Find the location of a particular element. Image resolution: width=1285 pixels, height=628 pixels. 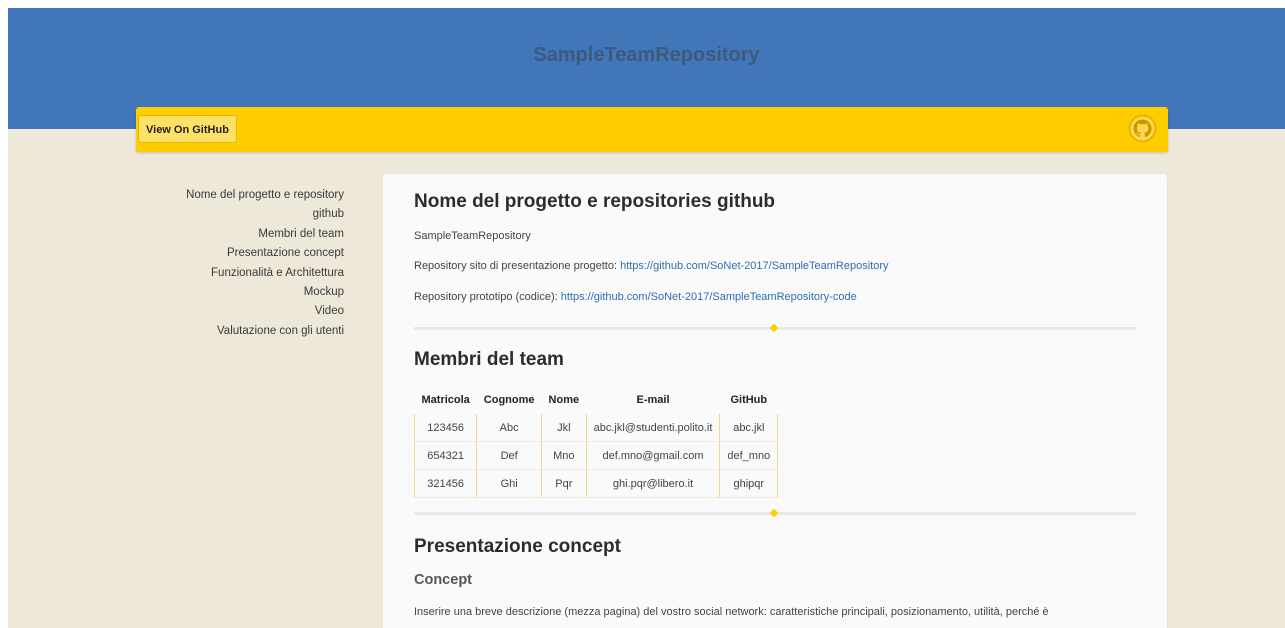

site-title: SampleTeamRepository is located at coordinates (646, 55).